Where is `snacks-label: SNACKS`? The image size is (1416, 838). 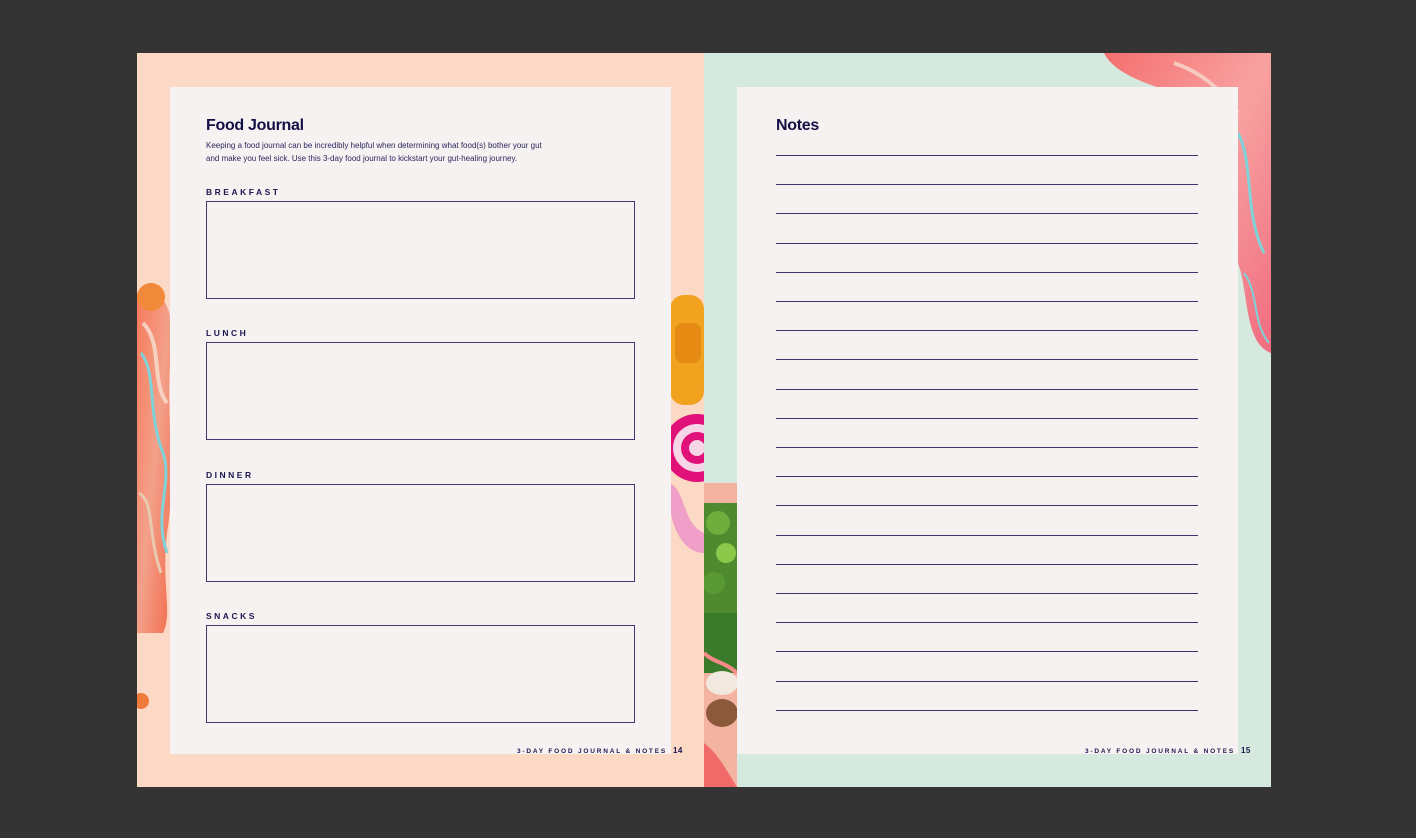
snacks-label: SNACKS is located at coordinates (231, 616).